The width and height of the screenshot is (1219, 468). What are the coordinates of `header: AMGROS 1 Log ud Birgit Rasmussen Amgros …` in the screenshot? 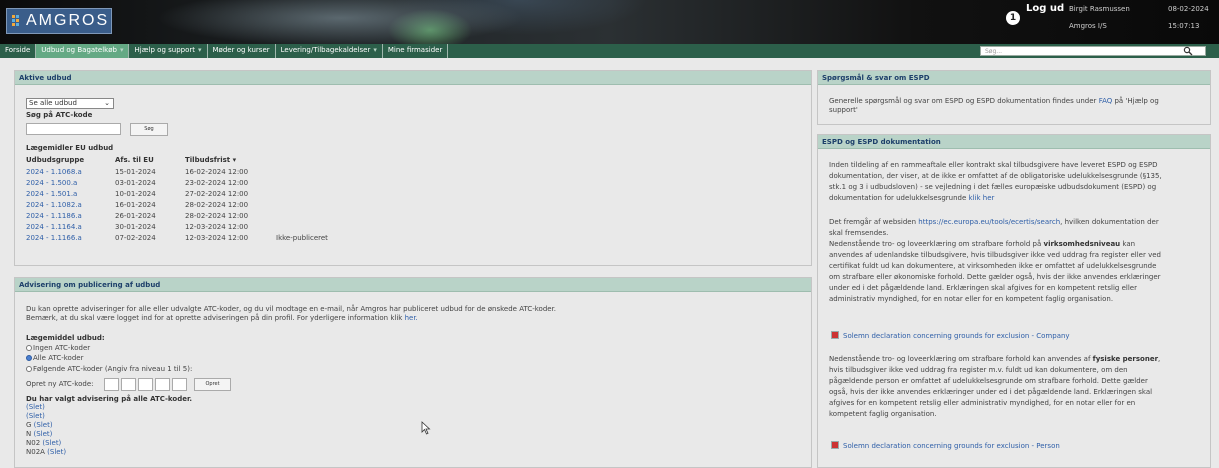 It's located at (609, 22).